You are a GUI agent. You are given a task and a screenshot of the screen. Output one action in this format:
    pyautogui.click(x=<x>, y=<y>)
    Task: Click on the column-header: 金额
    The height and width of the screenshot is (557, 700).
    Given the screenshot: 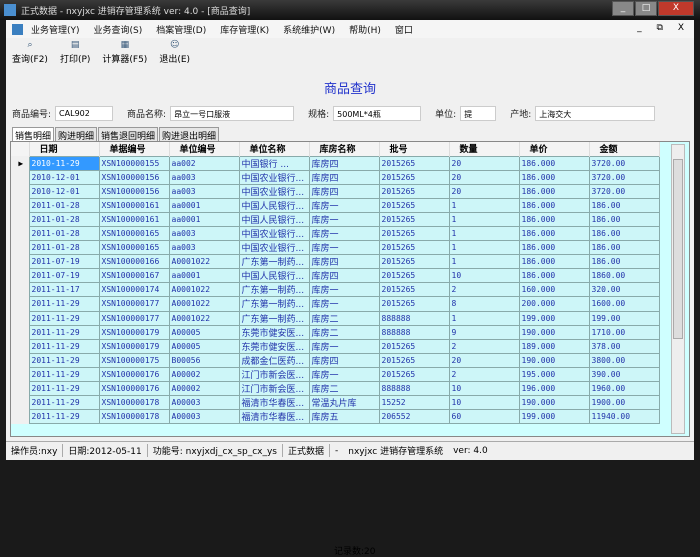 What is the action you would take?
    pyautogui.click(x=624, y=149)
    